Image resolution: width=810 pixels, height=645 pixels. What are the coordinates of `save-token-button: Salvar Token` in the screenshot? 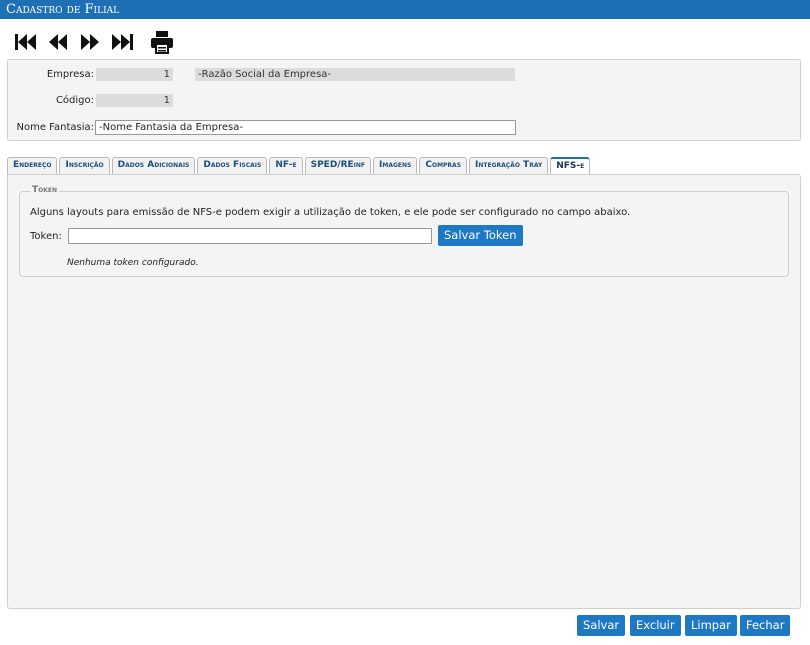 It's located at (480, 235).